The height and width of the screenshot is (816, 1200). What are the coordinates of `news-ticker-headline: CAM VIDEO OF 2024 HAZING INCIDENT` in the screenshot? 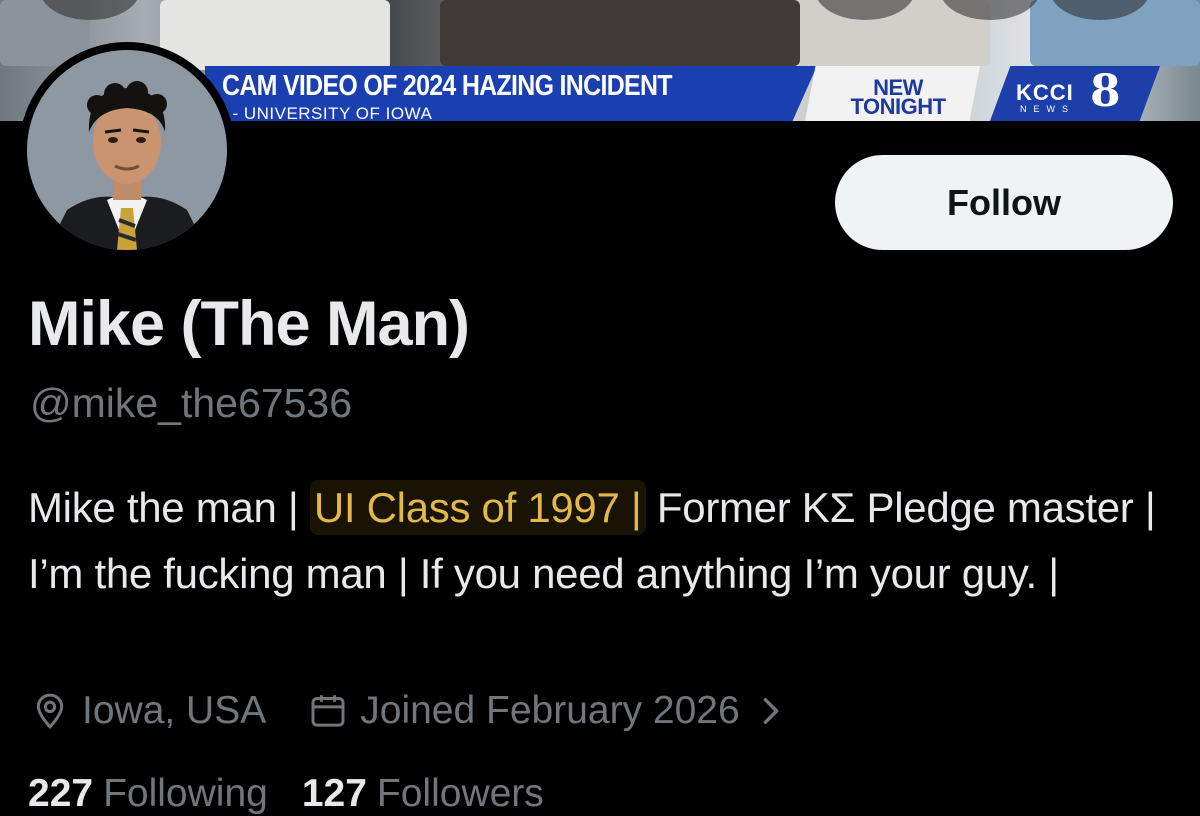 It's located at (447, 86).